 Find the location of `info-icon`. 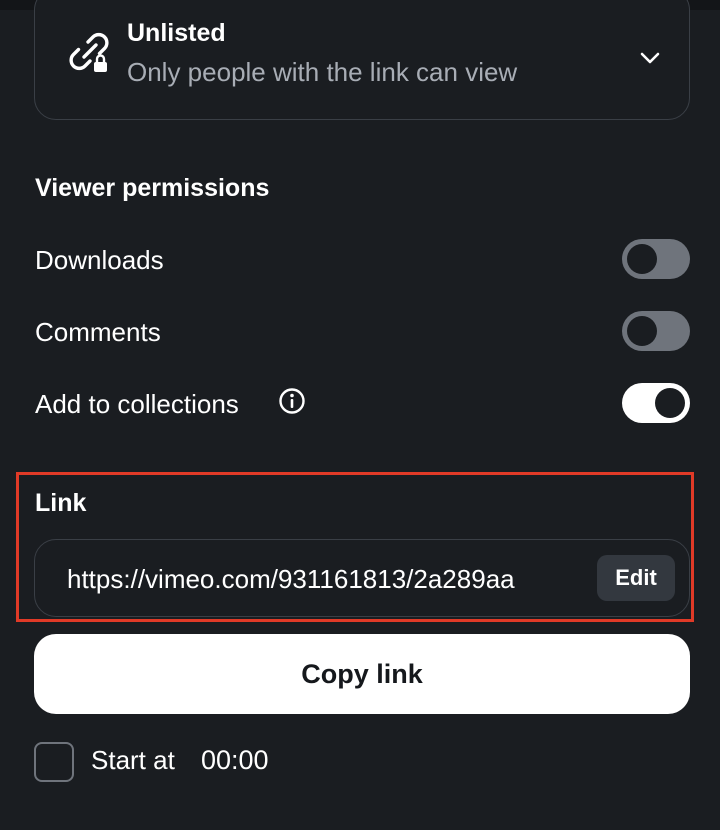

info-icon is located at coordinates (292, 401).